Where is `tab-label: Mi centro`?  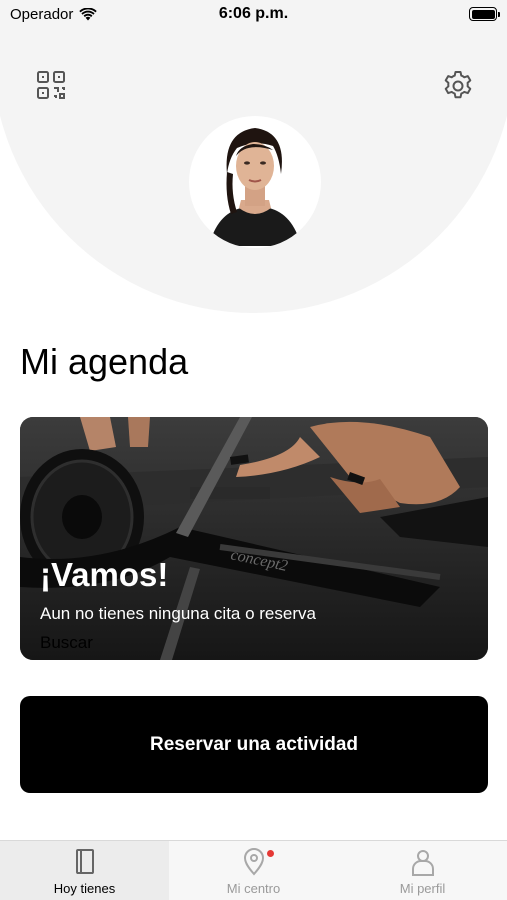
tab-label: Mi centro is located at coordinates (253, 888).